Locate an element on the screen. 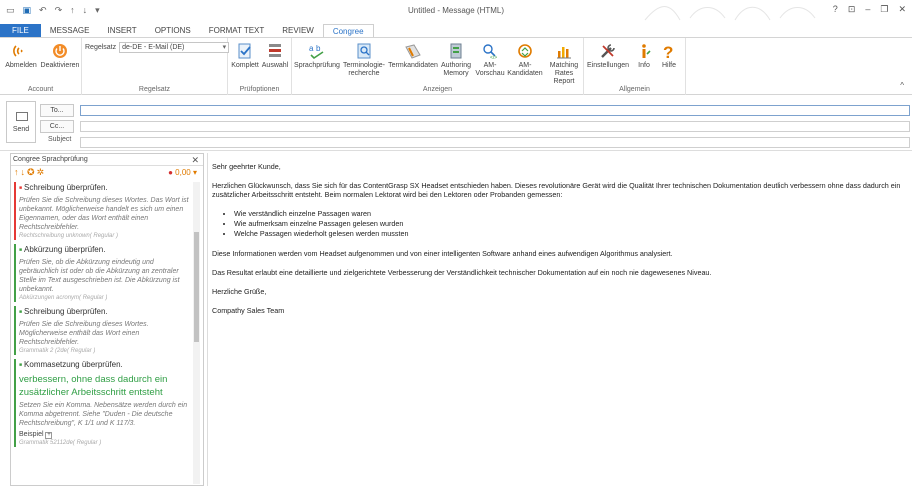 The width and height of the screenshot is (912, 486). list-item: Wie verständlich einzelne Passagen waren is located at coordinates (570, 214).